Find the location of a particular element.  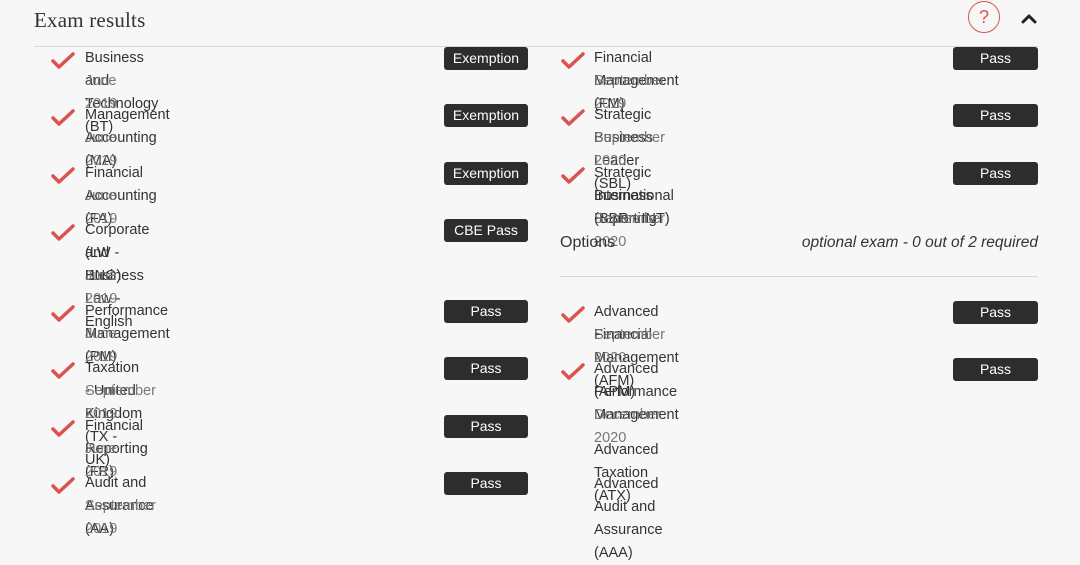

header-divider is located at coordinates (536, 46).